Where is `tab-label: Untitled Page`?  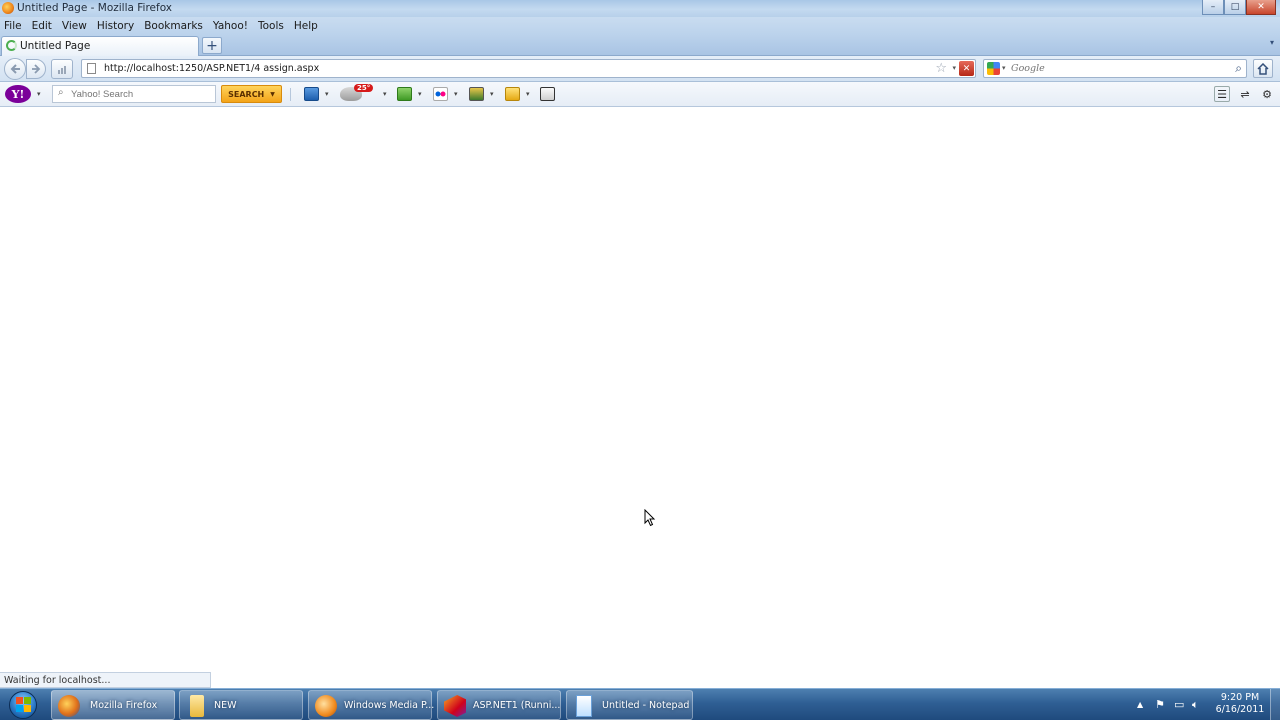
tab-label: Untitled Page is located at coordinates (55, 46).